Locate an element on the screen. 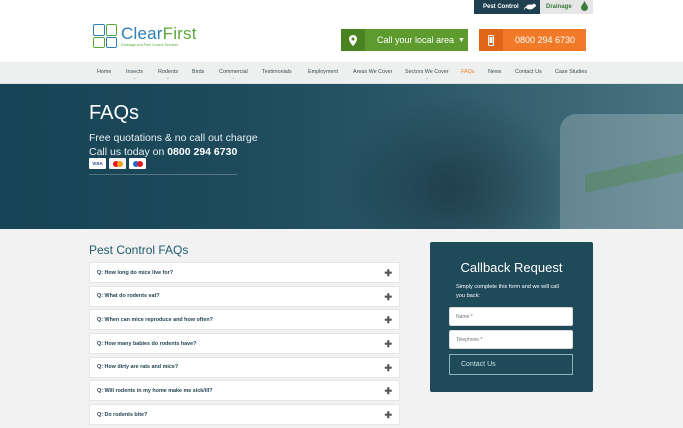 The image size is (683, 428). logo-mark is located at coordinates (105, 36).